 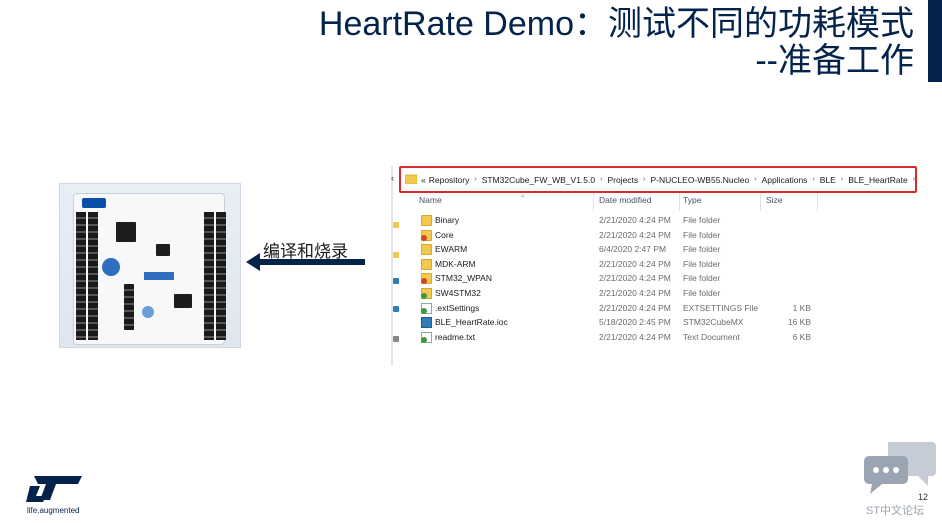 I want to click on page-number: 12, so click(x=923, y=497).